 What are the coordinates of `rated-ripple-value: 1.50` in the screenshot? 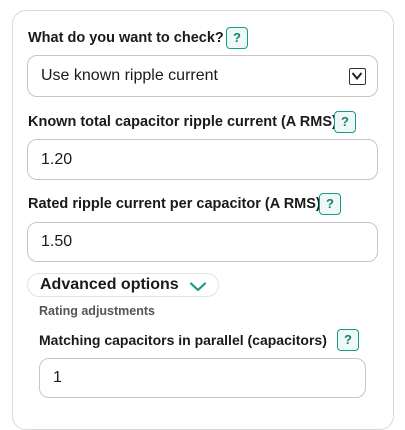 It's located at (57, 241).